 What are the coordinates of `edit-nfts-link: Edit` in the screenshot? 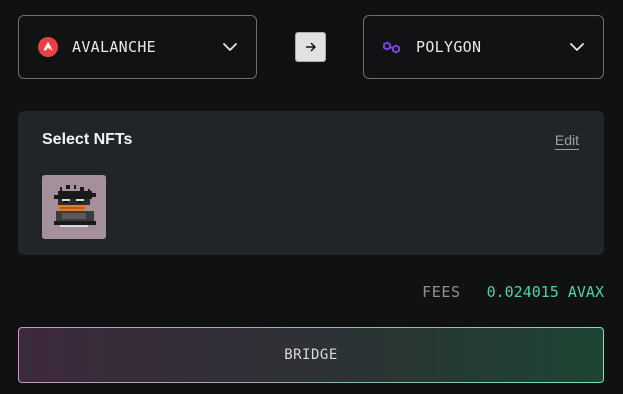 It's located at (567, 140).